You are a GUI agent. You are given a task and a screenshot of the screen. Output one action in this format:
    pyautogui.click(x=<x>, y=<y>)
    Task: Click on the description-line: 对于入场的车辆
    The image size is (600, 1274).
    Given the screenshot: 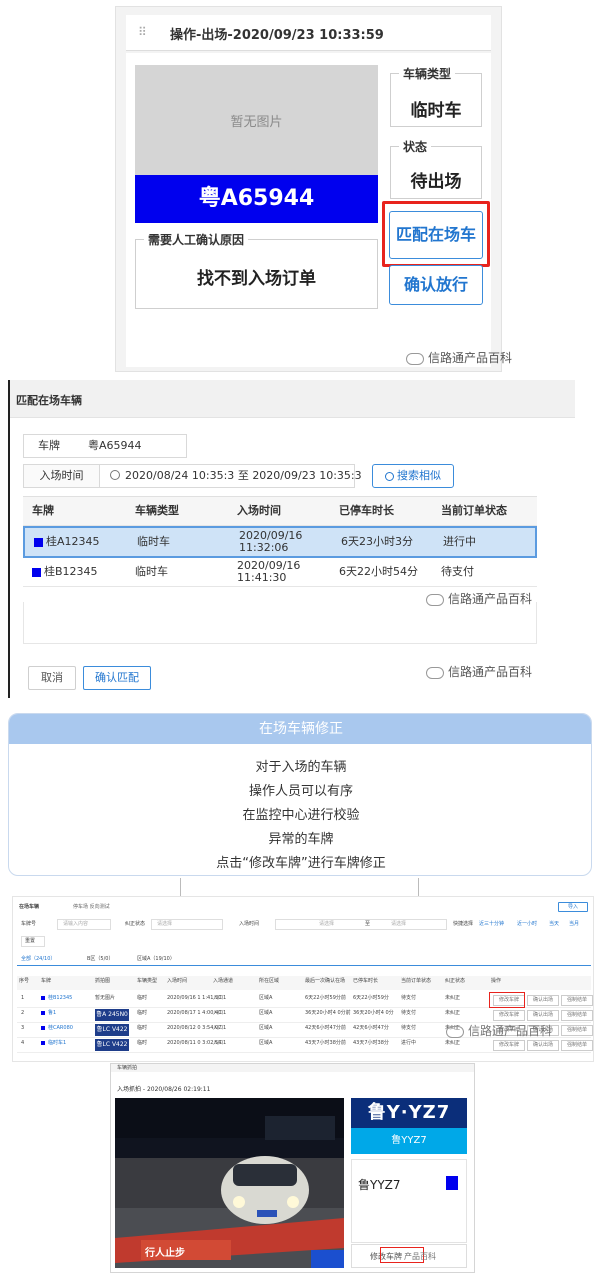 What is the action you would take?
    pyautogui.click(x=301, y=767)
    